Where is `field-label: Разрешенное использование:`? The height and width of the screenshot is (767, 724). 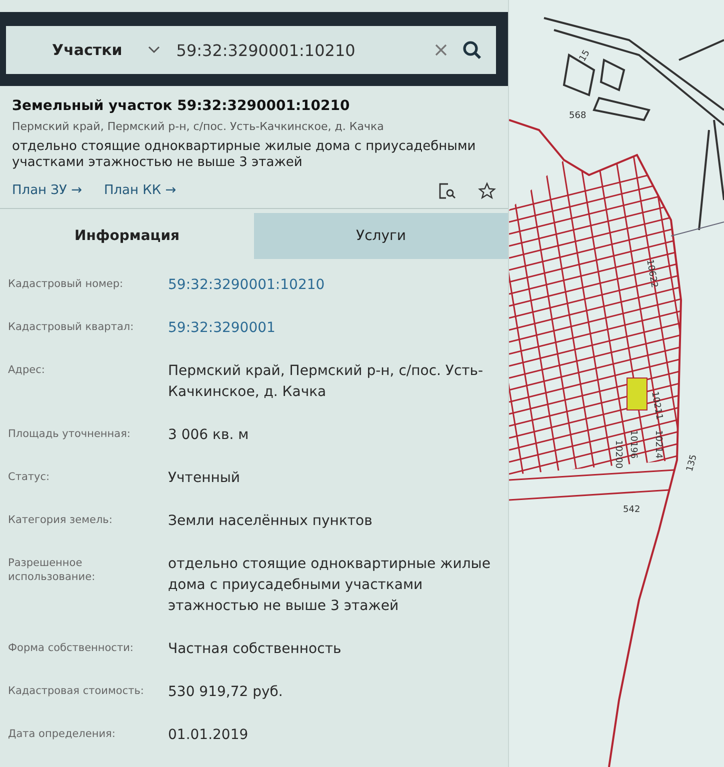 field-label: Разрешенное использование: is located at coordinates (52, 570).